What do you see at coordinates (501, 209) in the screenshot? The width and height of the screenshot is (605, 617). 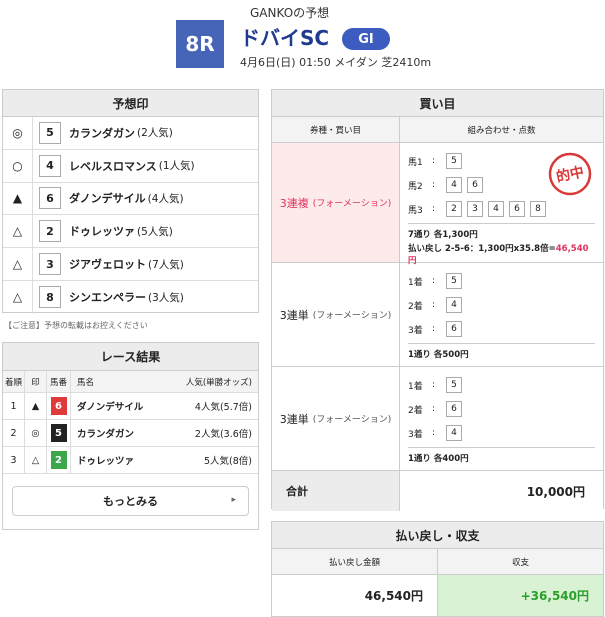 I see `bet-leg: 馬3:2 3 4 6 8` at bounding box center [501, 209].